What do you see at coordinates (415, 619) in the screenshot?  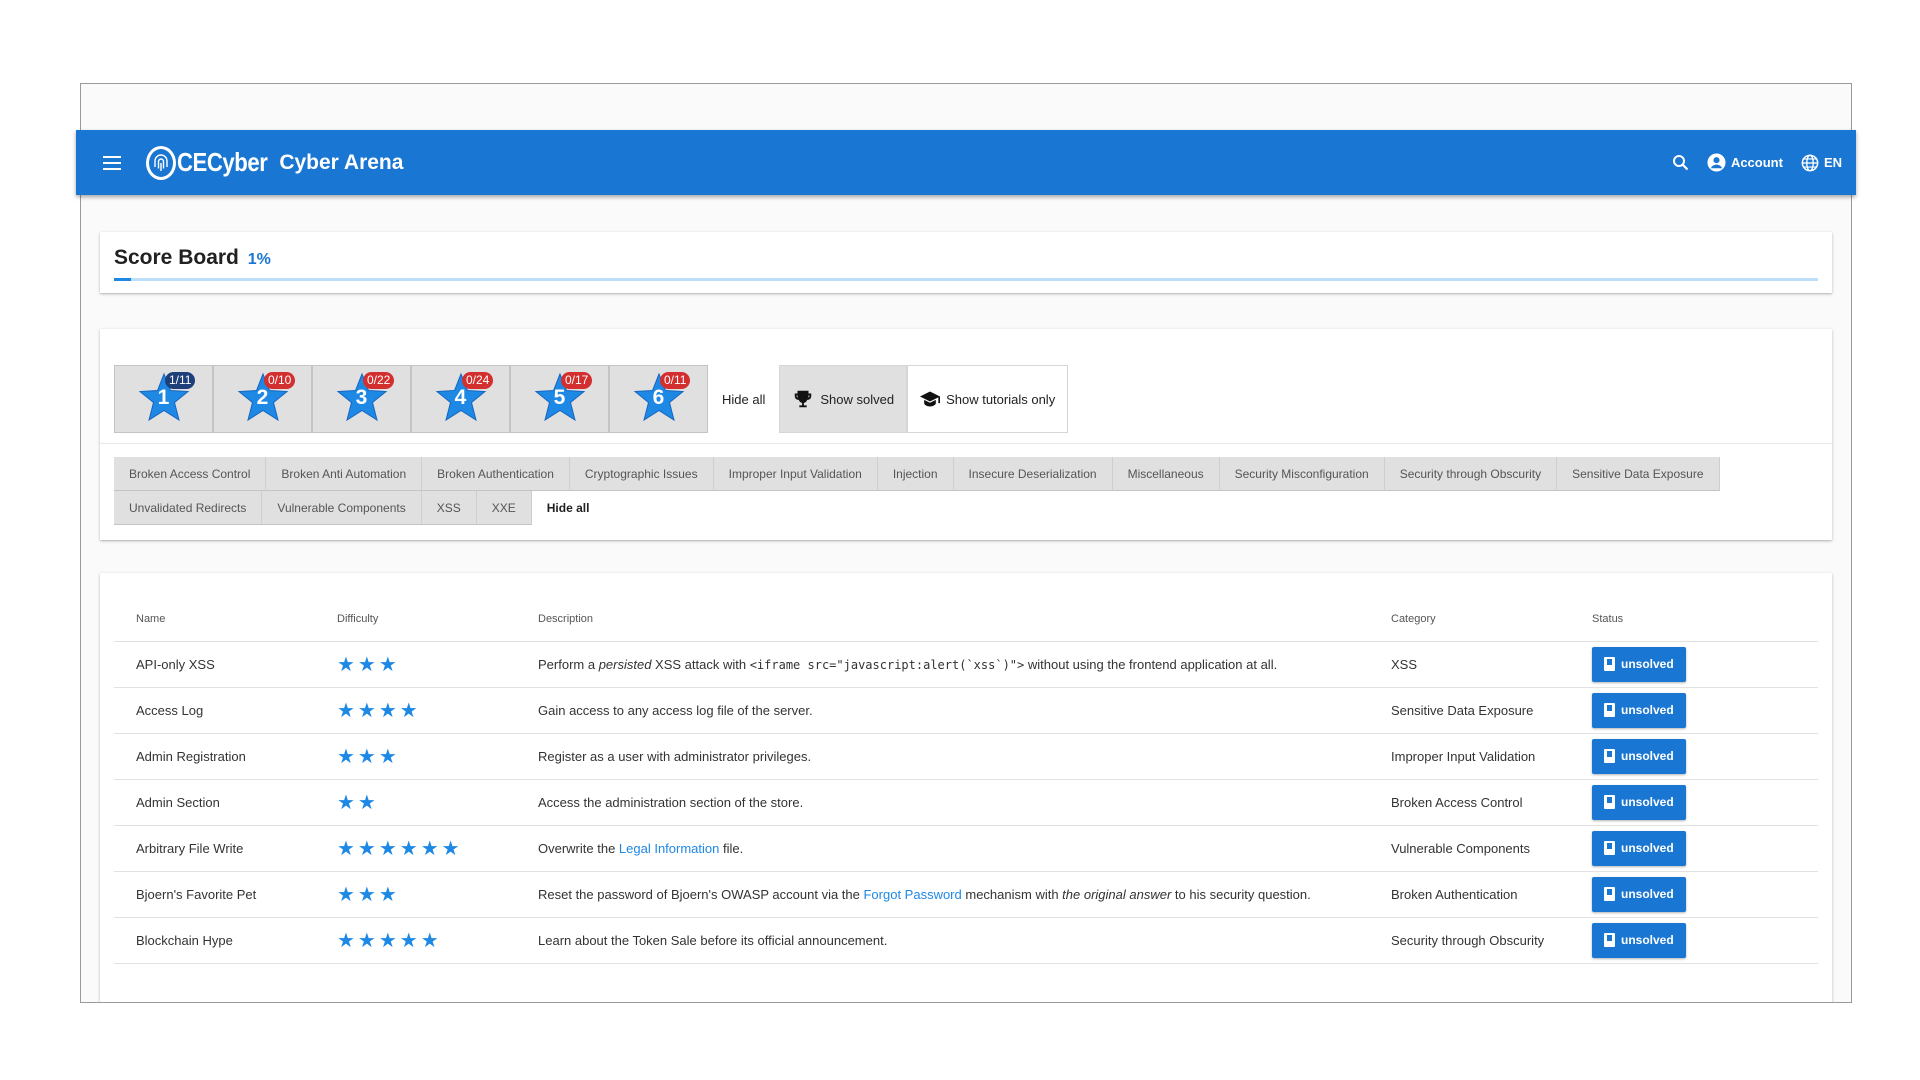 I see `column-header-difficulty: Difficulty` at bounding box center [415, 619].